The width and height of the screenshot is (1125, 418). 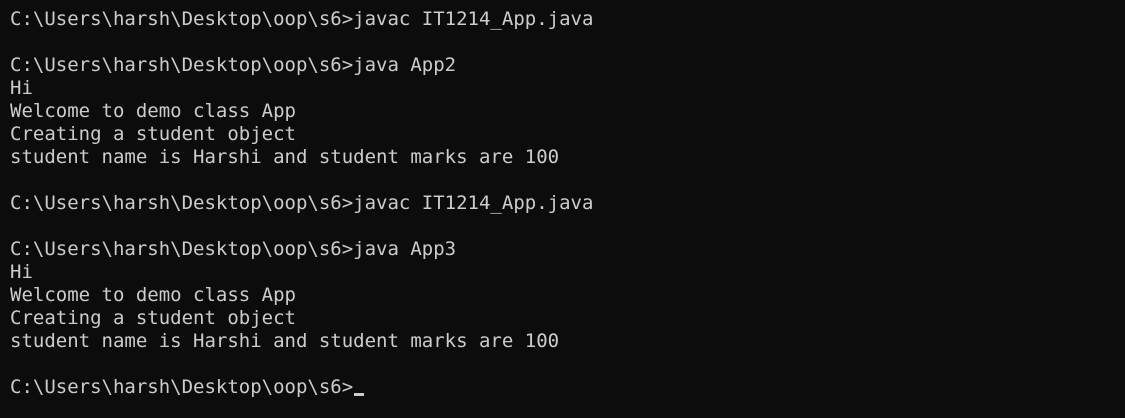 What do you see at coordinates (182, 387) in the screenshot?
I see `prompt-text: C:\Users\harsh\Desktop\oop\s6>` at bounding box center [182, 387].